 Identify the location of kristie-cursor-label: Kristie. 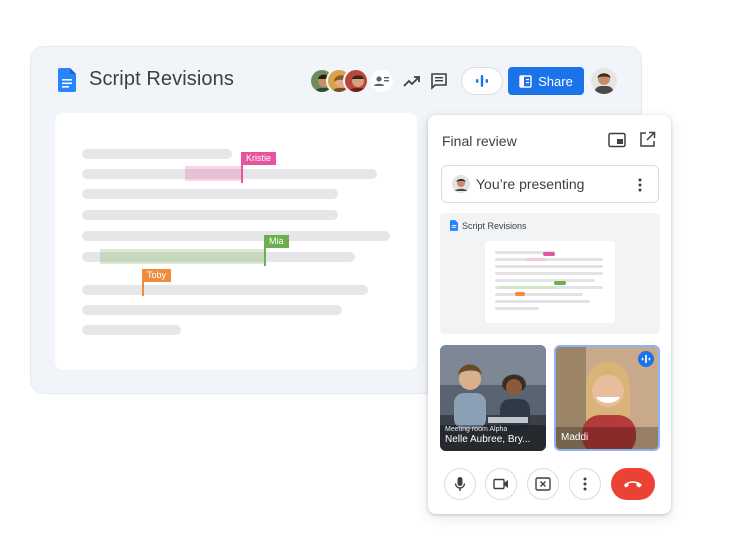
(259, 158).